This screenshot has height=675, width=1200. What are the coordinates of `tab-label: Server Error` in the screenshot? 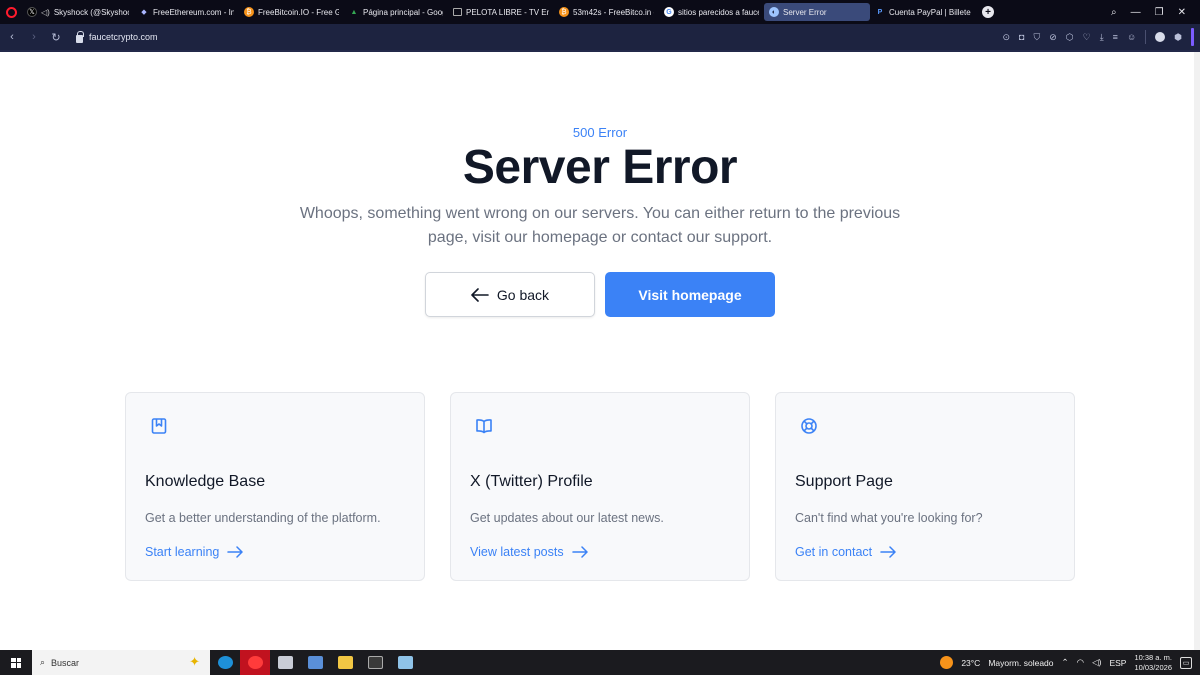 It's located at (805, 12).